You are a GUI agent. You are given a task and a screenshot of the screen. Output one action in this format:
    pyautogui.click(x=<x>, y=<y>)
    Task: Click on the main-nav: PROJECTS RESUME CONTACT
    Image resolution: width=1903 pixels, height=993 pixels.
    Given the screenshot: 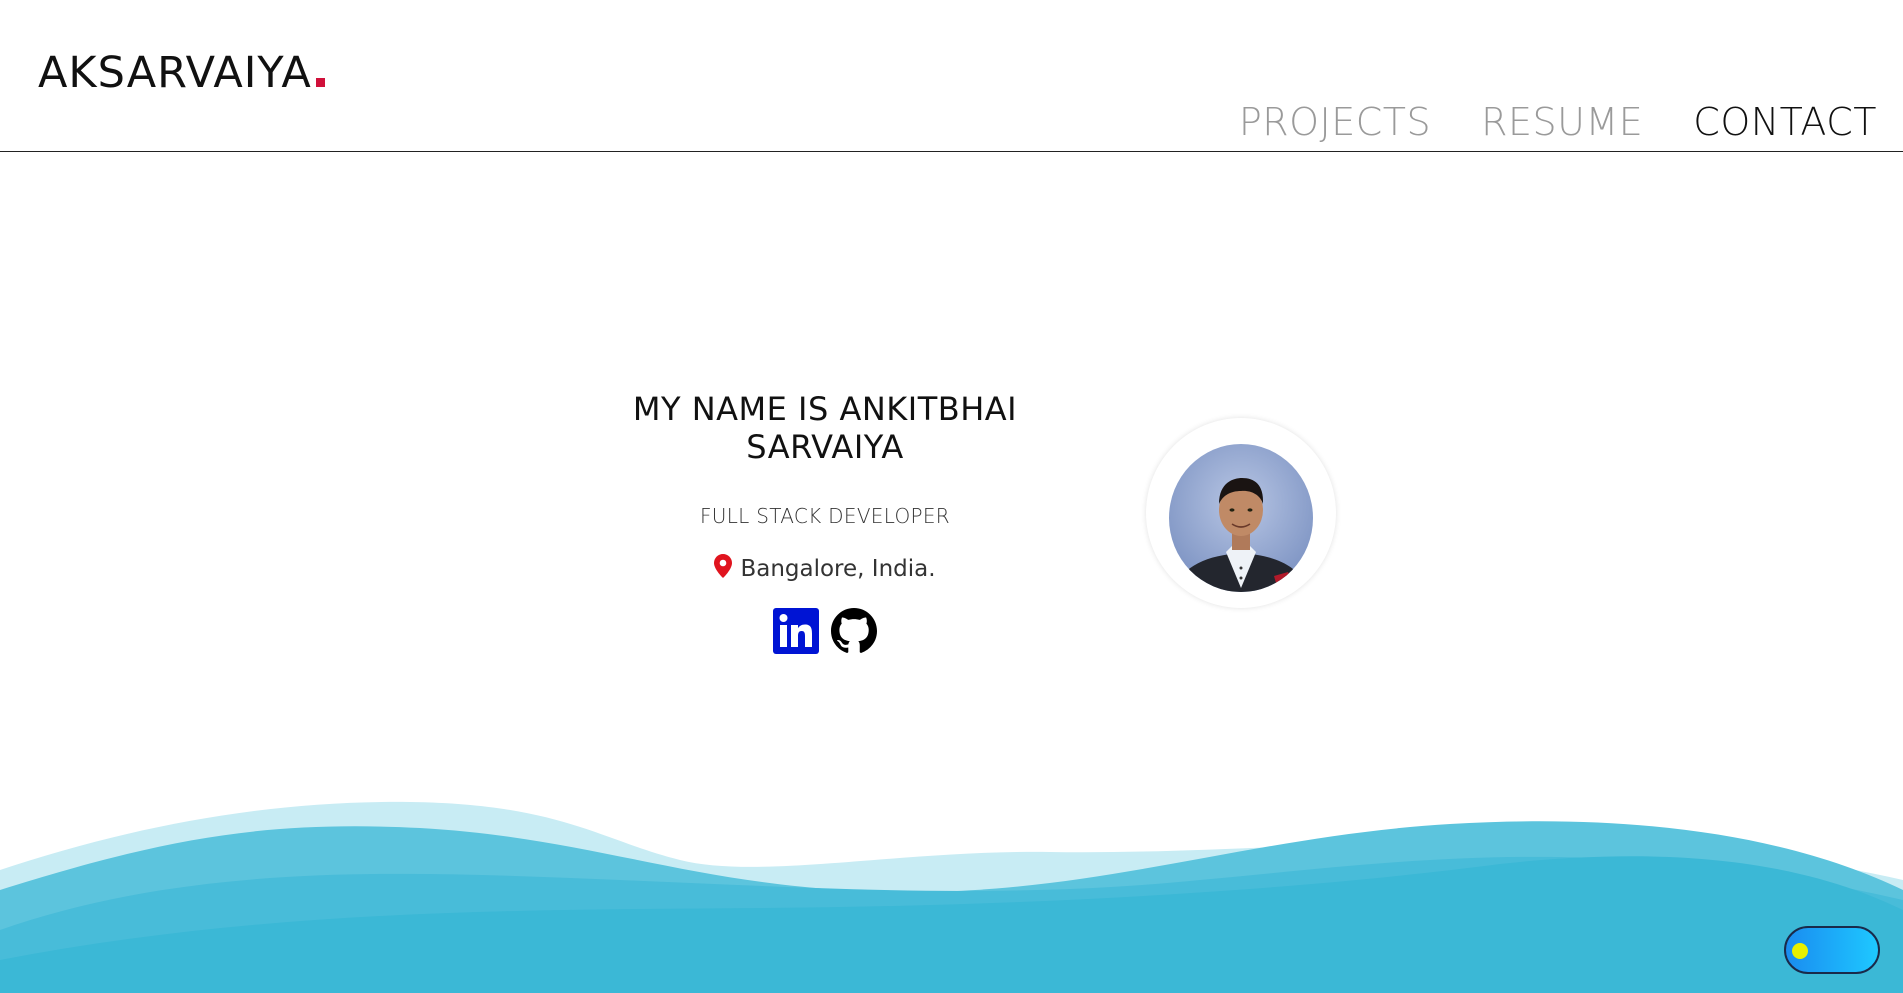 What is the action you would take?
    pyautogui.click(x=1558, y=122)
    